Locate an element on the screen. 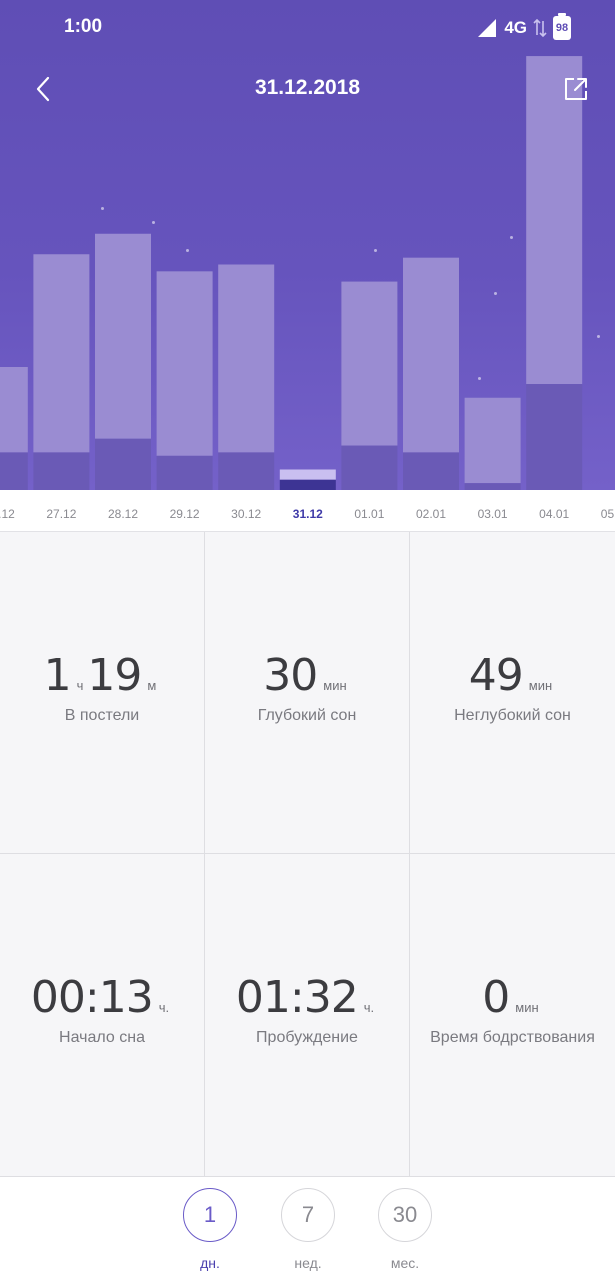 The height and width of the screenshot is (1280, 615). period-week-label: нед. is located at coordinates (308, 1263).